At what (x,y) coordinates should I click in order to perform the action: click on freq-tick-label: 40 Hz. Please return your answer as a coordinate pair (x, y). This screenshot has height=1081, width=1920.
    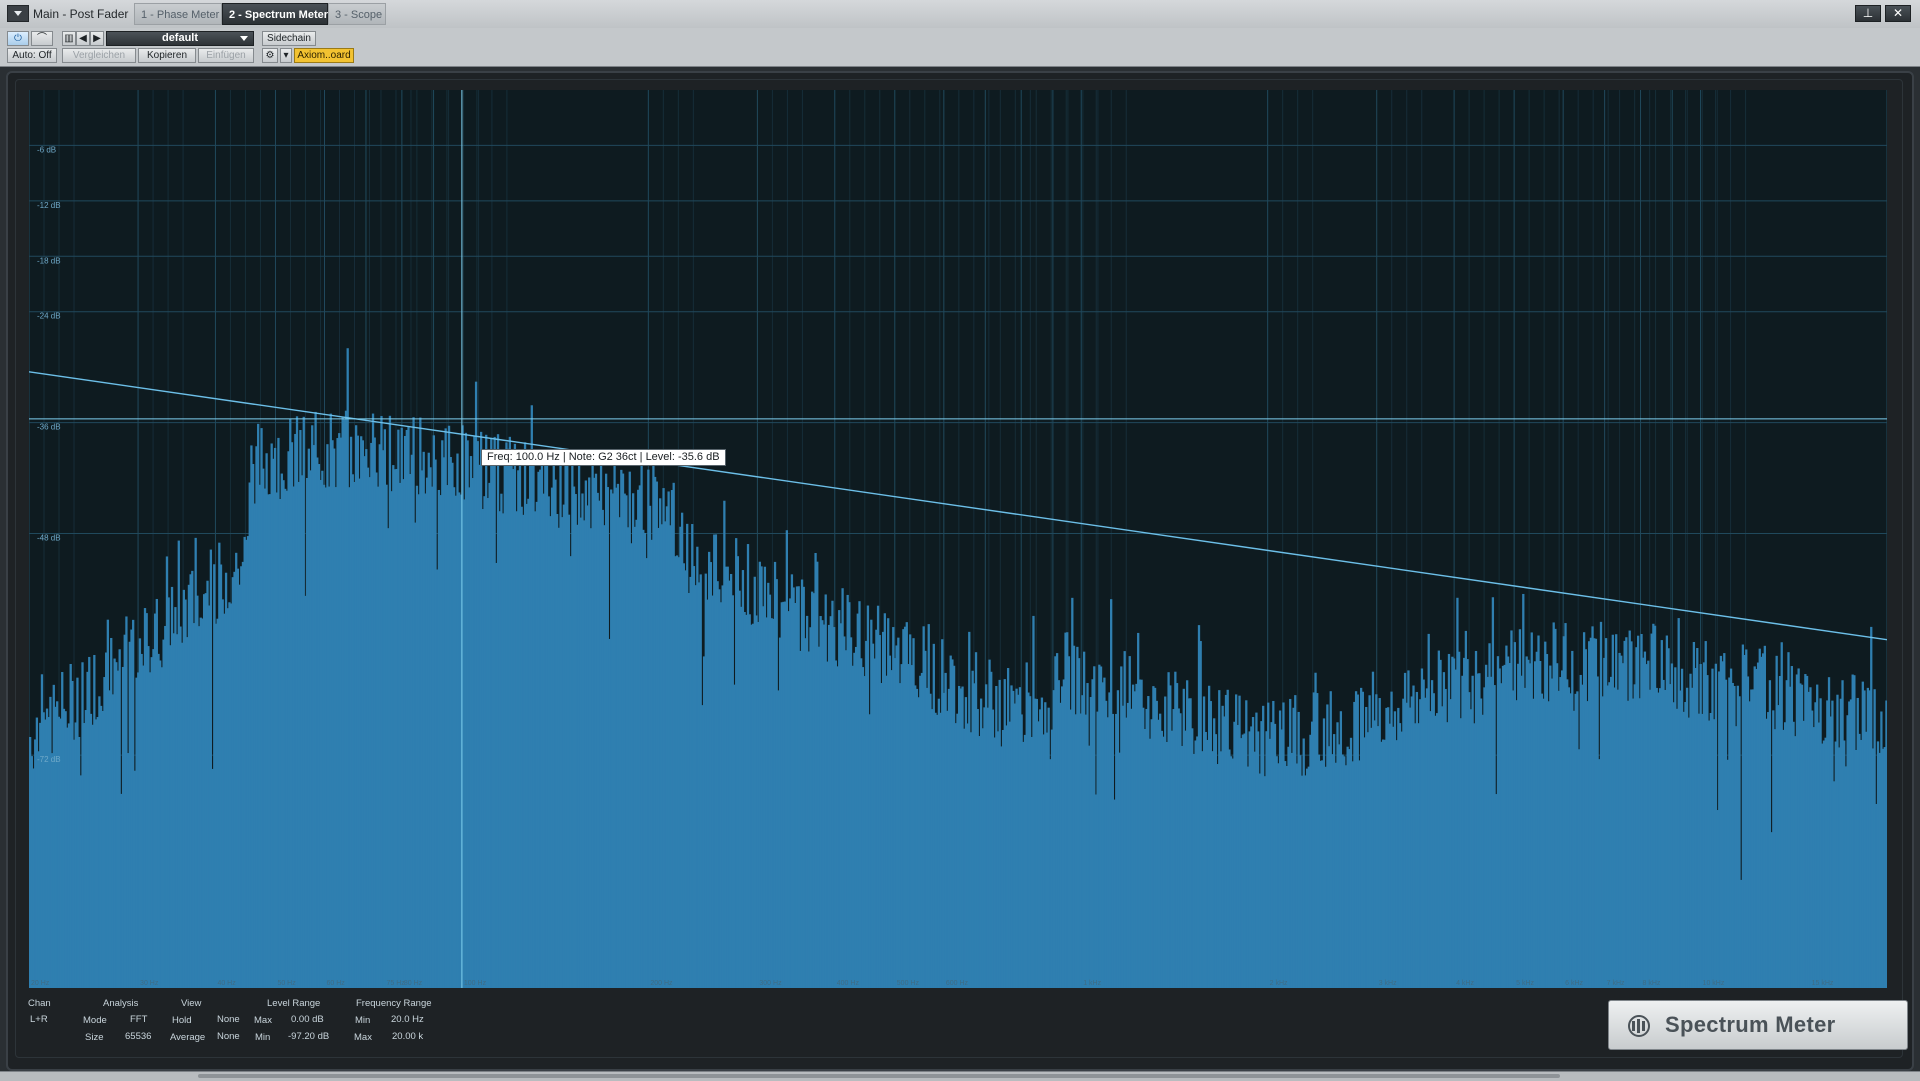
    Looking at the image, I should click on (226, 983).